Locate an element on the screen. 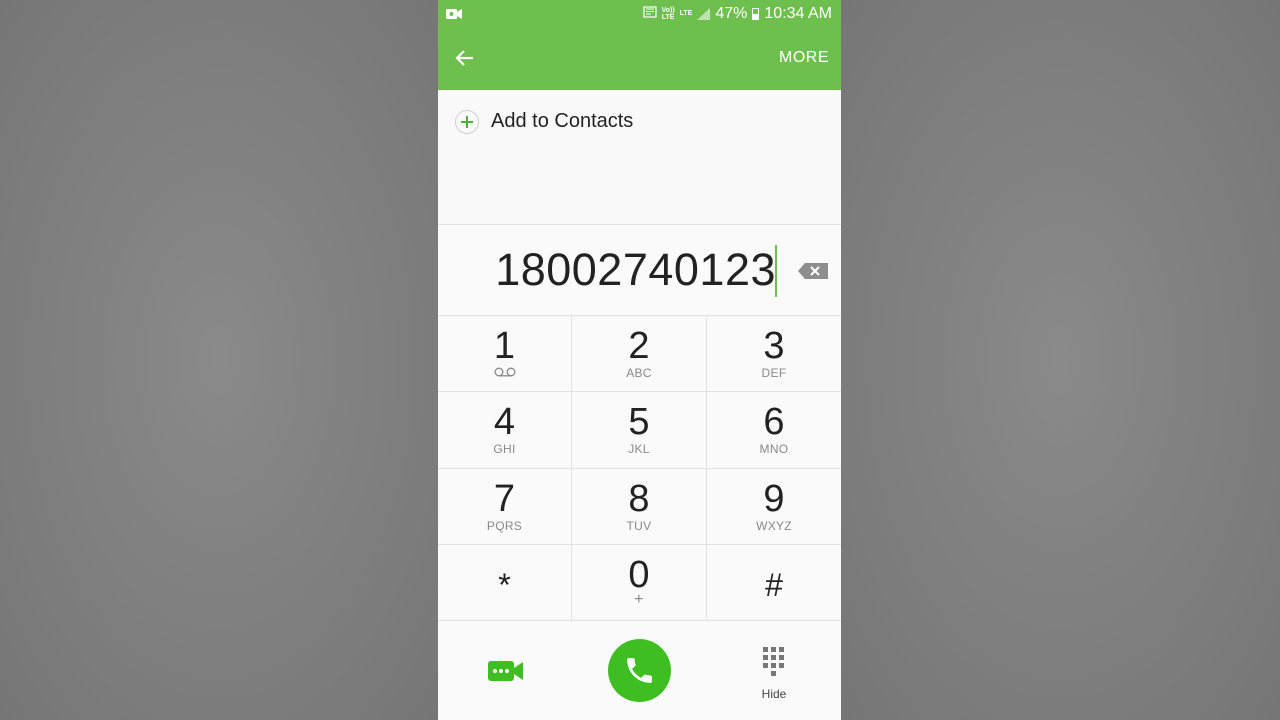  key-0: 0 + is located at coordinates (639, 583).